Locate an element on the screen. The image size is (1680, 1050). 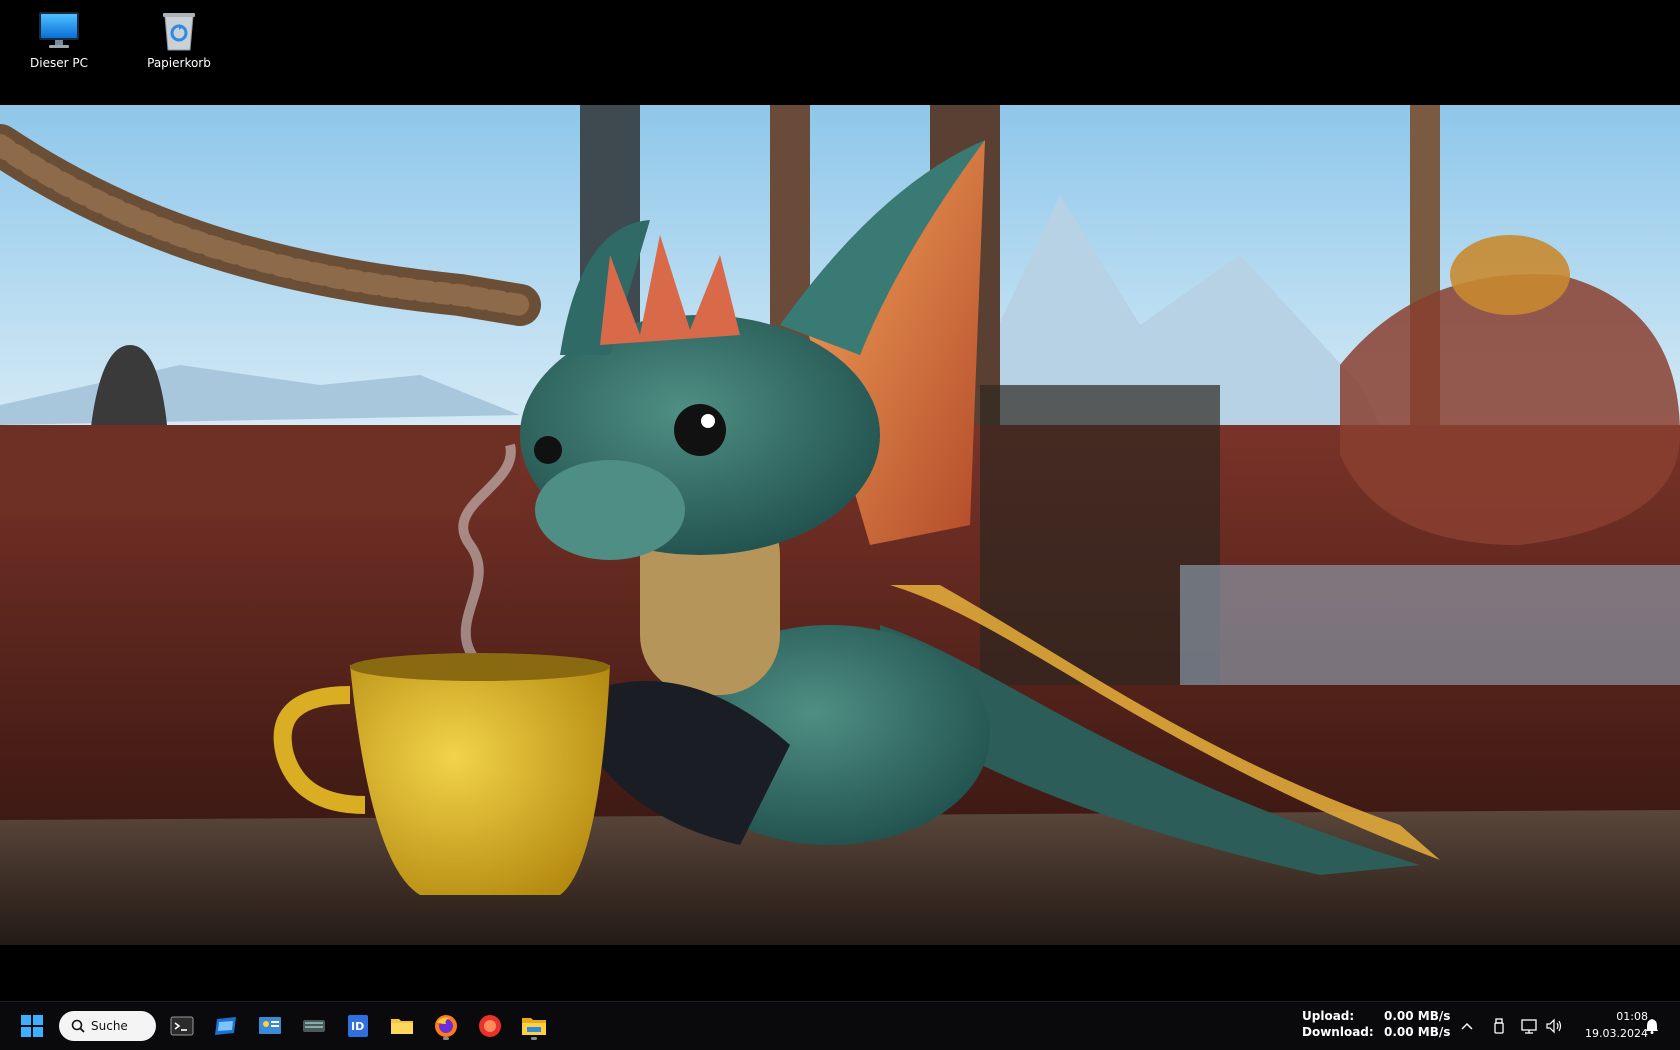
upload-value: 0.00 MB/s is located at coordinates (1417, 1016).